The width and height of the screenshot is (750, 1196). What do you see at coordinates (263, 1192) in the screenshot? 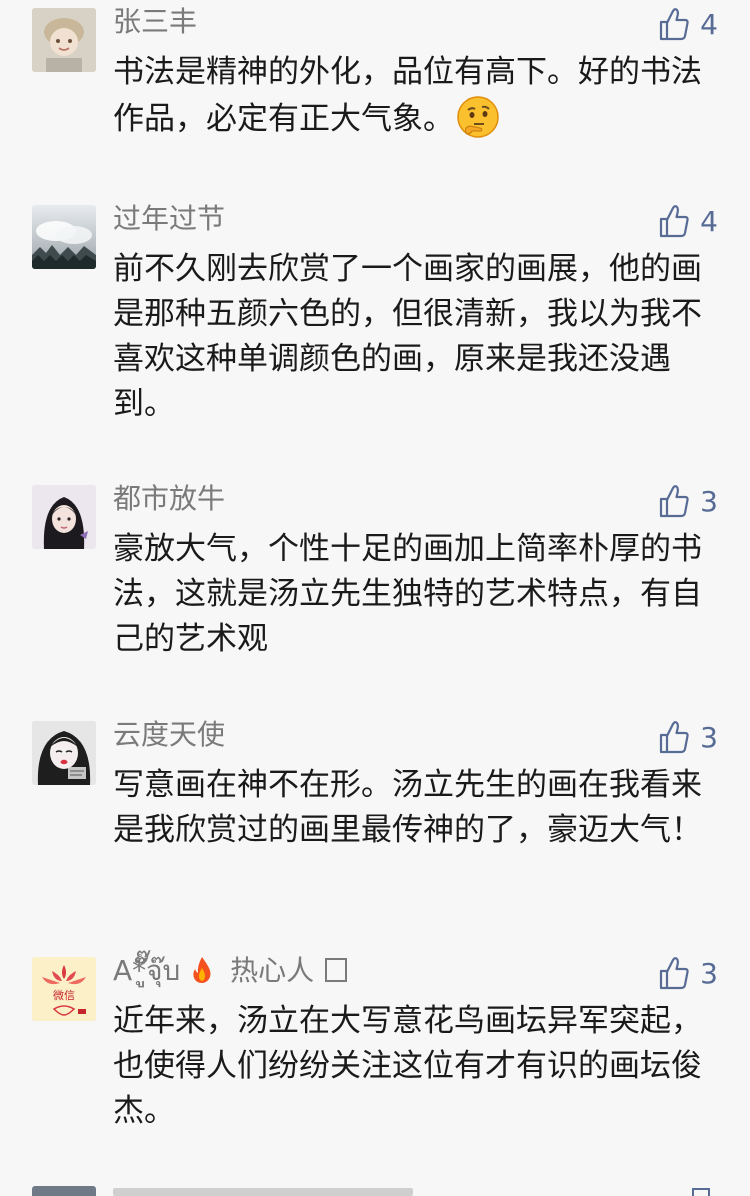
I see `partial-name-placeholder` at bounding box center [263, 1192].